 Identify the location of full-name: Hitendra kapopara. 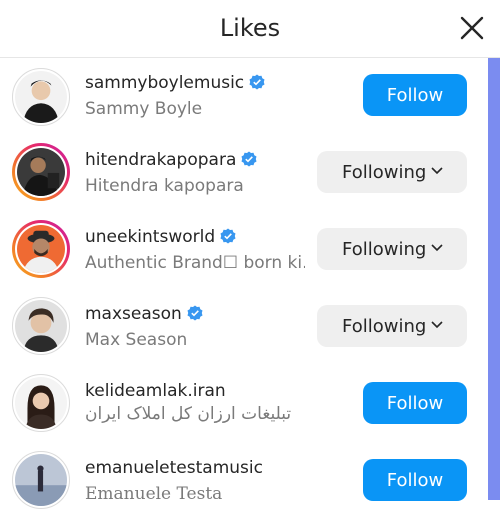
(164, 186).